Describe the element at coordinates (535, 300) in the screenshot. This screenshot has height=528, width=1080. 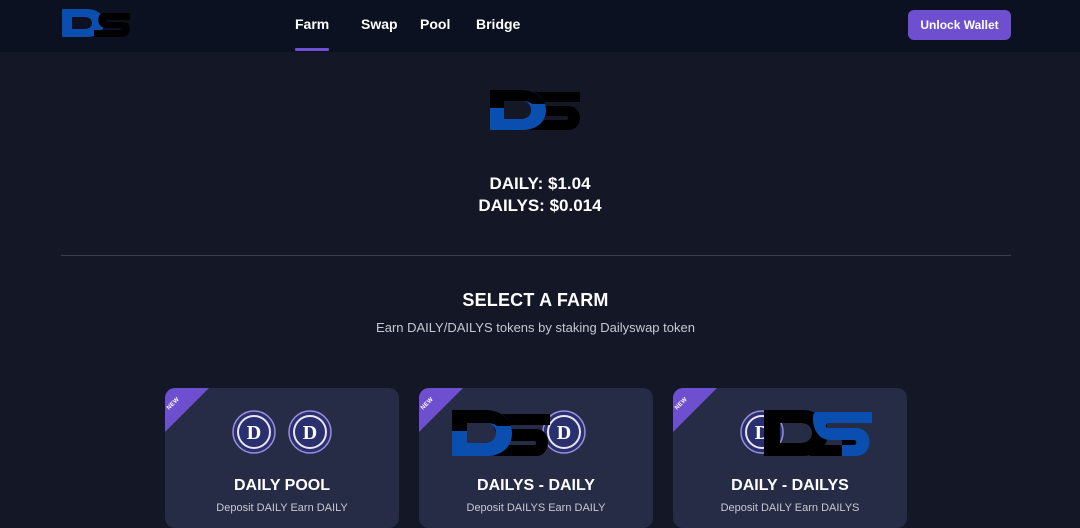
I see `section-title: SELECT A FARM` at that location.